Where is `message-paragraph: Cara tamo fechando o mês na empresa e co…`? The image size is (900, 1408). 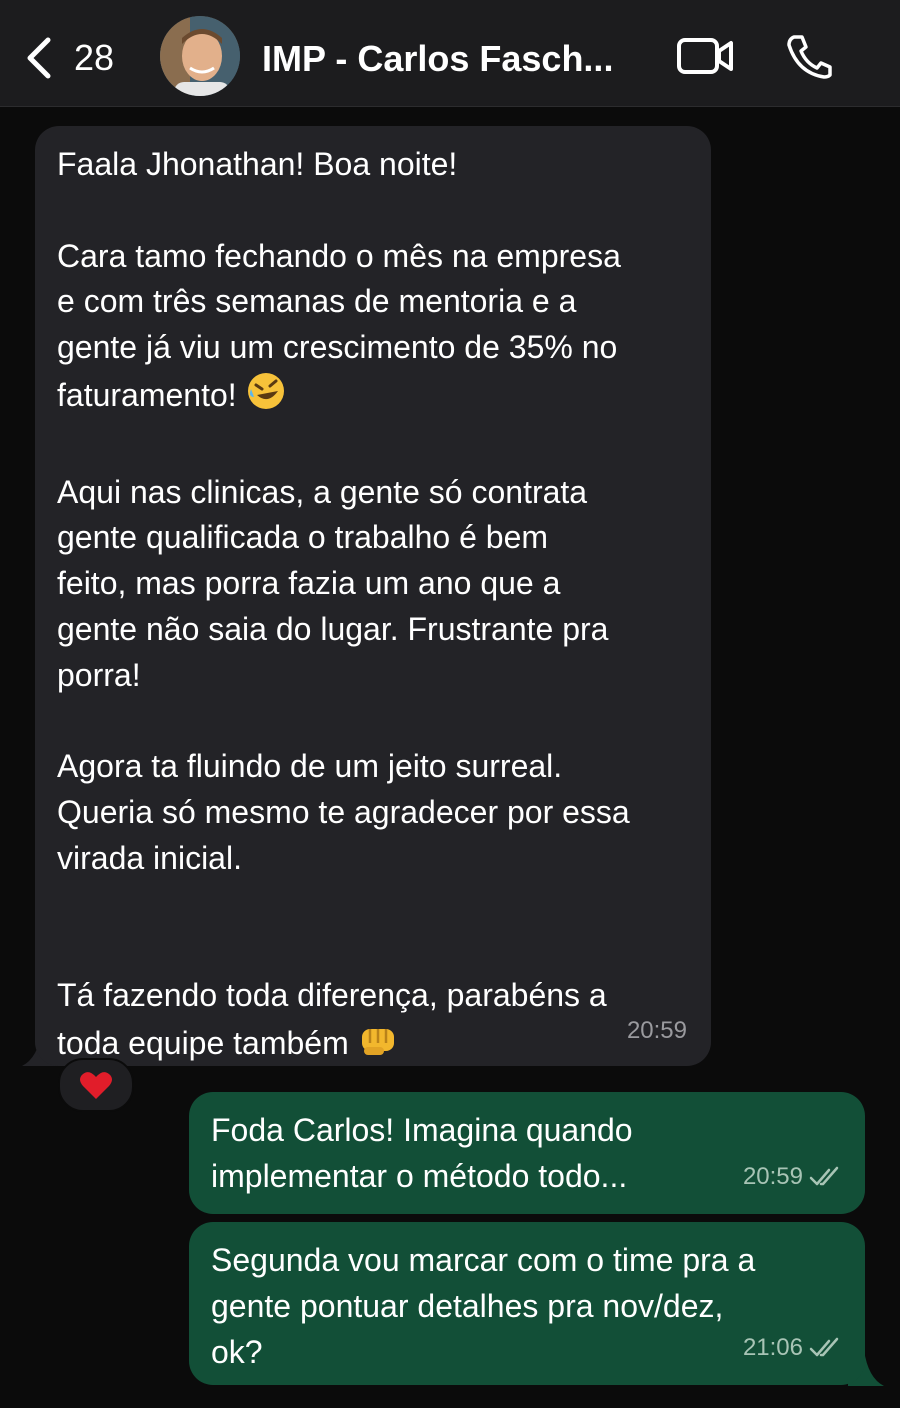 message-paragraph: Cara tamo fechando o mês na empresa e co… is located at coordinates (373, 329).